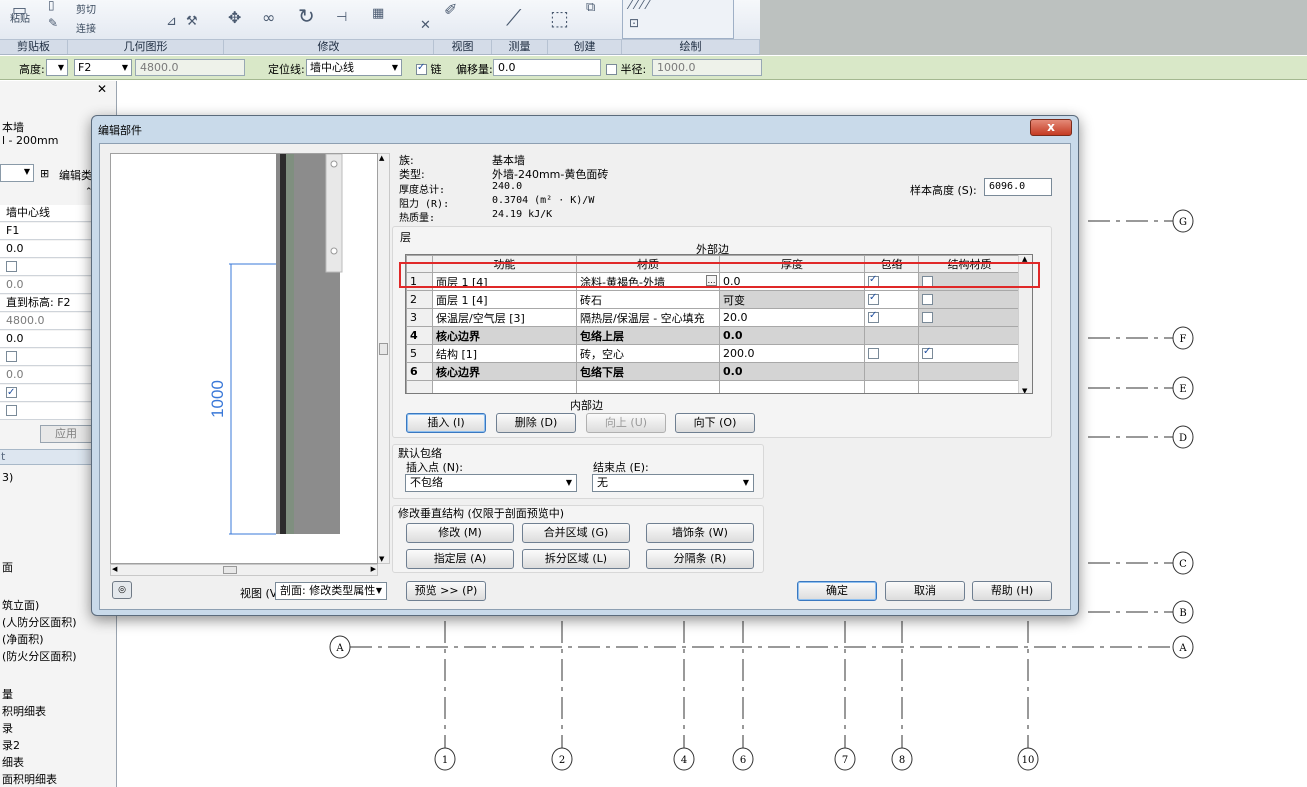  I want to click on preview-2d-icon: ◎, so click(122, 590).